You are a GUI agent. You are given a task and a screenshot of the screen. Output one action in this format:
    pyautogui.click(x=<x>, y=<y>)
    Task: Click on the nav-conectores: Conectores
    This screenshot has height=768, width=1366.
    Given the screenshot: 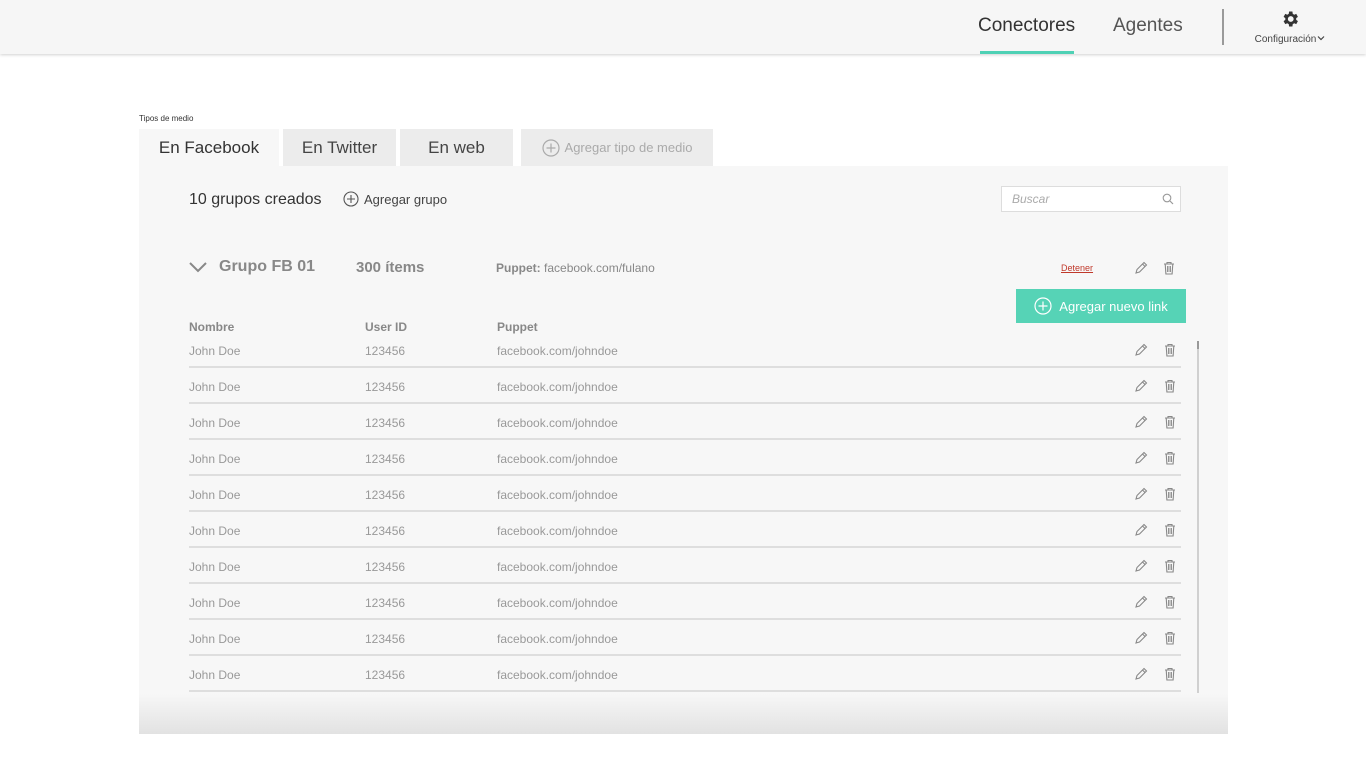 What is the action you would take?
    pyautogui.click(x=1026, y=26)
    